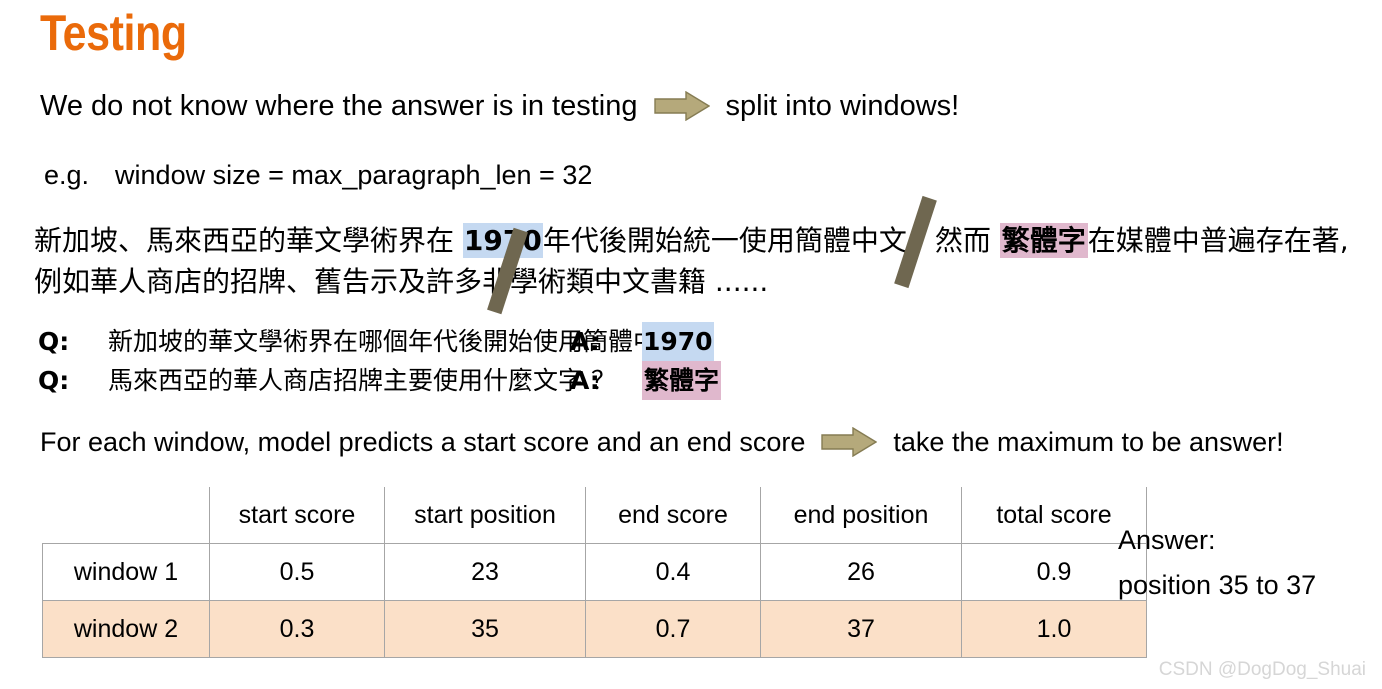 This screenshot has height=689, width=1382. Describe the element at coordinates (673, 629) in the screenshot. I see `cell-end-score: 0.7` at that location.